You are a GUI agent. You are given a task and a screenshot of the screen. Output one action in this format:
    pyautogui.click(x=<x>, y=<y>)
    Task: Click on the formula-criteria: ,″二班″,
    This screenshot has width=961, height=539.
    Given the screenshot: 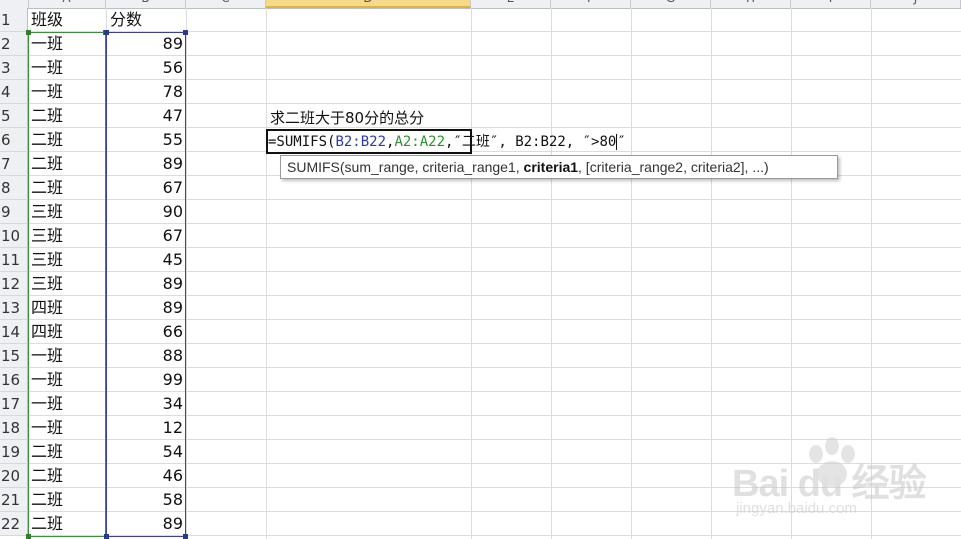 What is the action you would take?
    pyautogui.click(x=480, y=142)
    